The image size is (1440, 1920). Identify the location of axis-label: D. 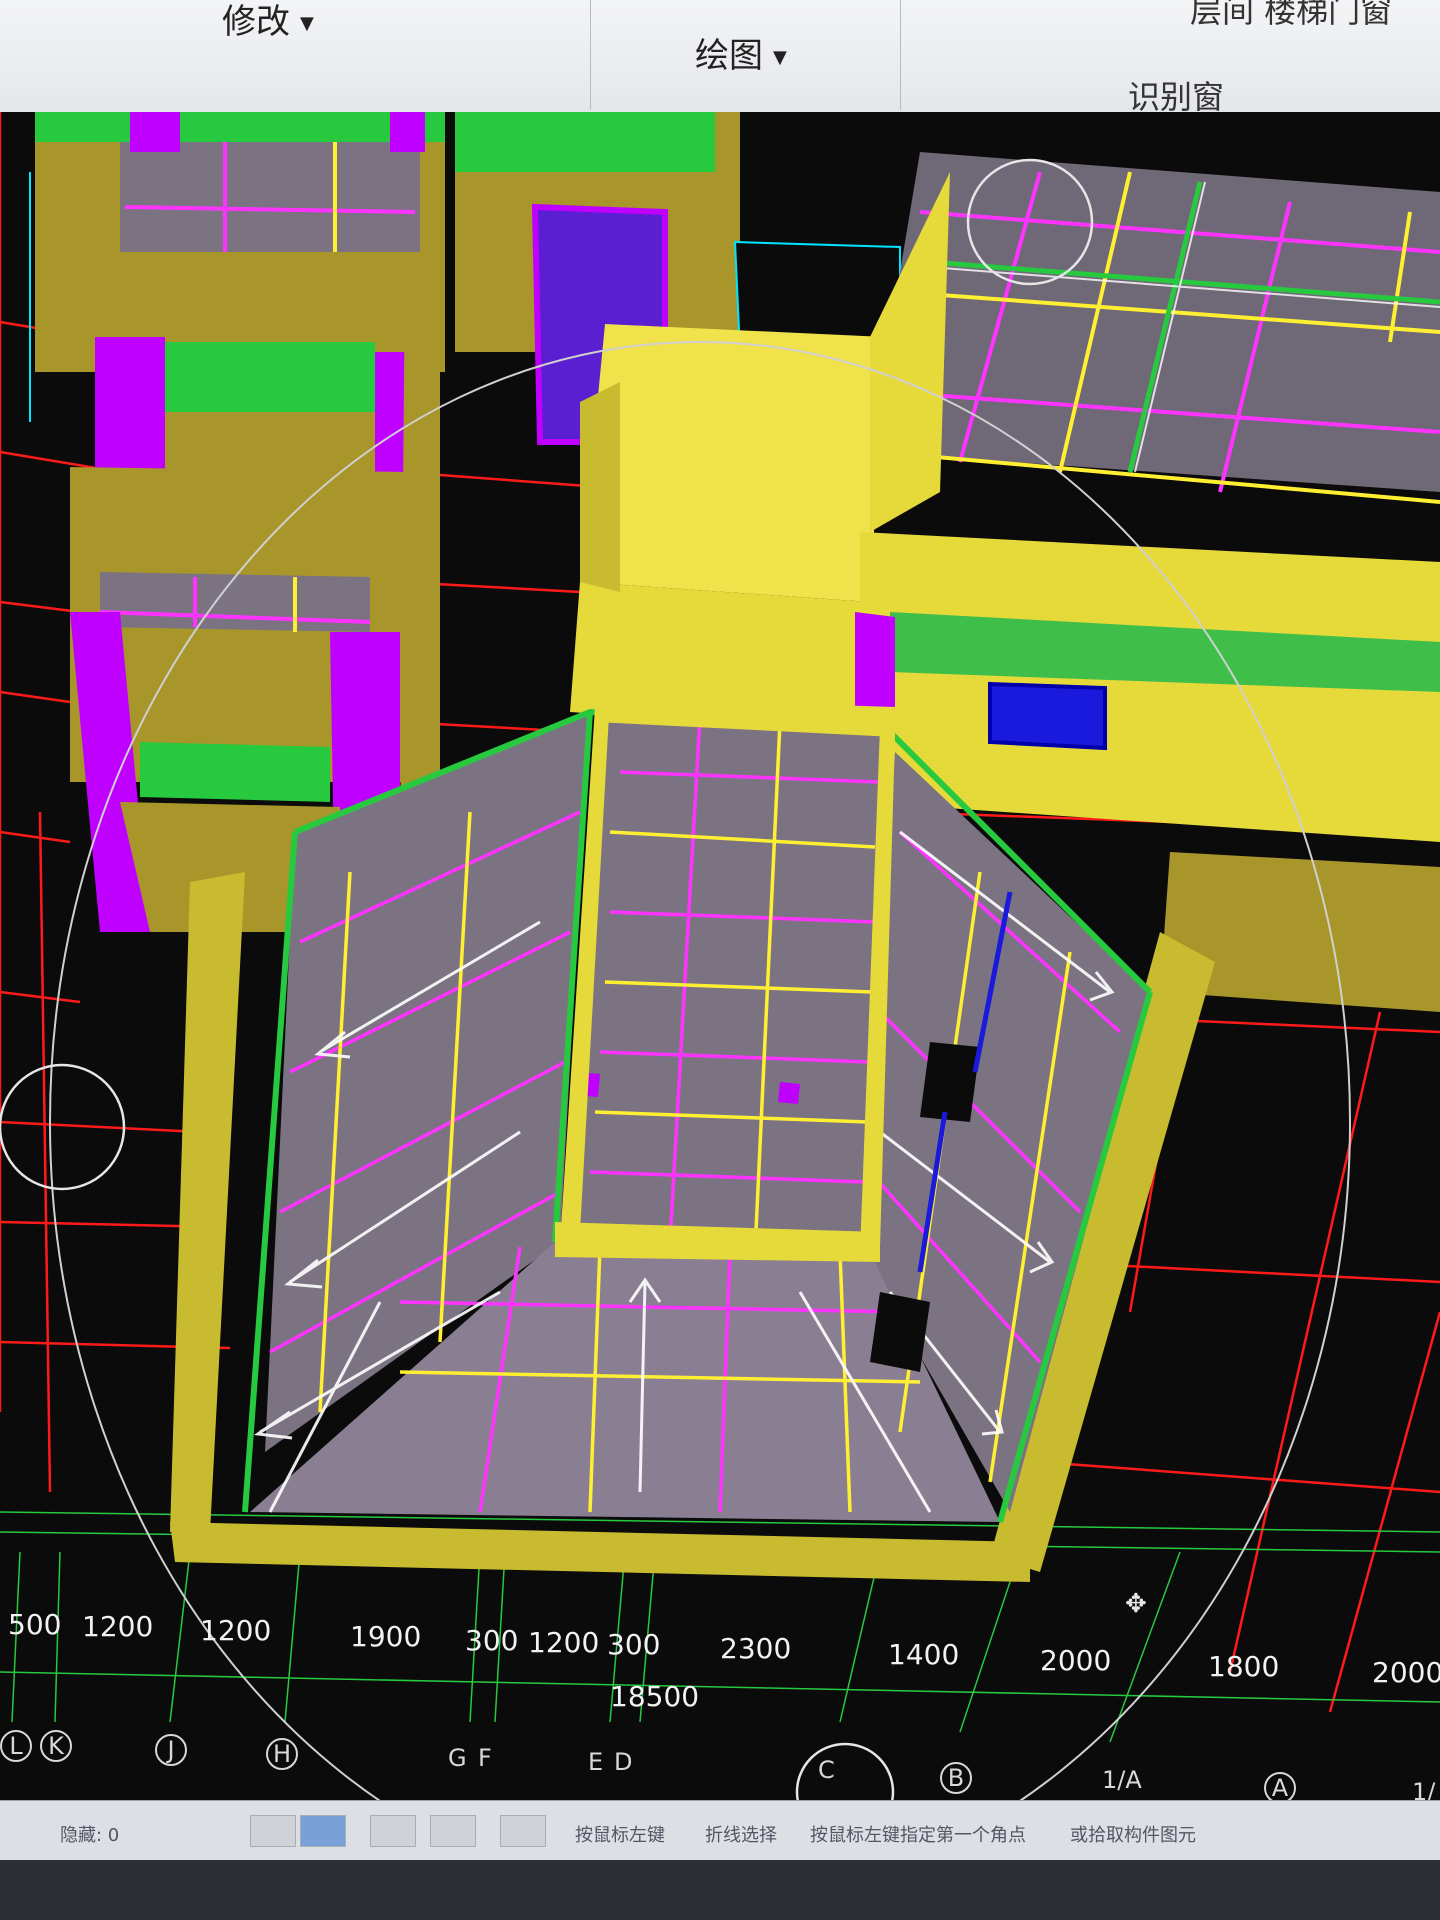
(623, 1762).